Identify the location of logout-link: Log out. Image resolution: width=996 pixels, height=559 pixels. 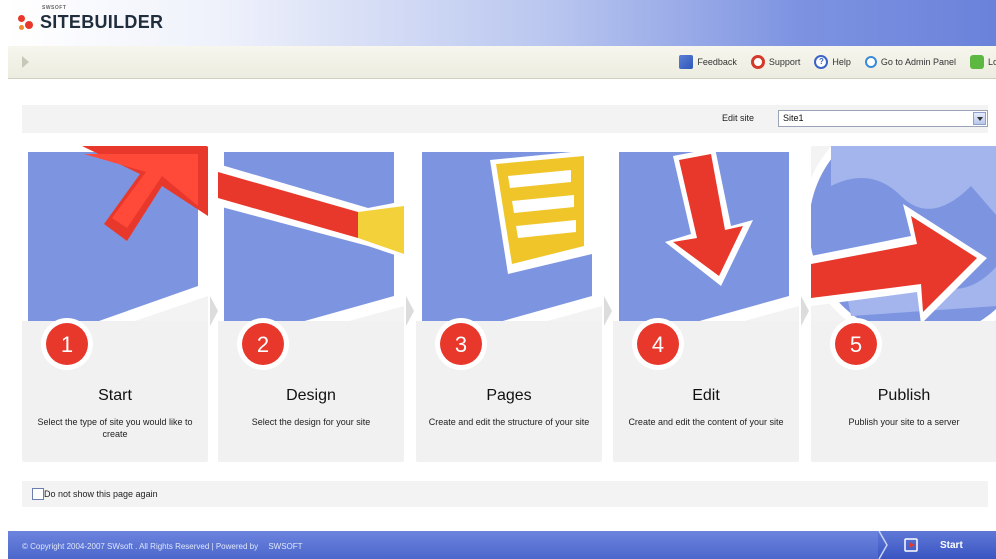
(982, 62).